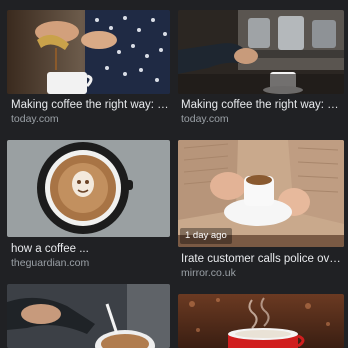 Image resolution: width=348 pixels, height=348 pixels. What do you see at coordinates (206, 236) in the screenshot?
I see `time-badge: 1 day ago` at bounding box center [206, 236].